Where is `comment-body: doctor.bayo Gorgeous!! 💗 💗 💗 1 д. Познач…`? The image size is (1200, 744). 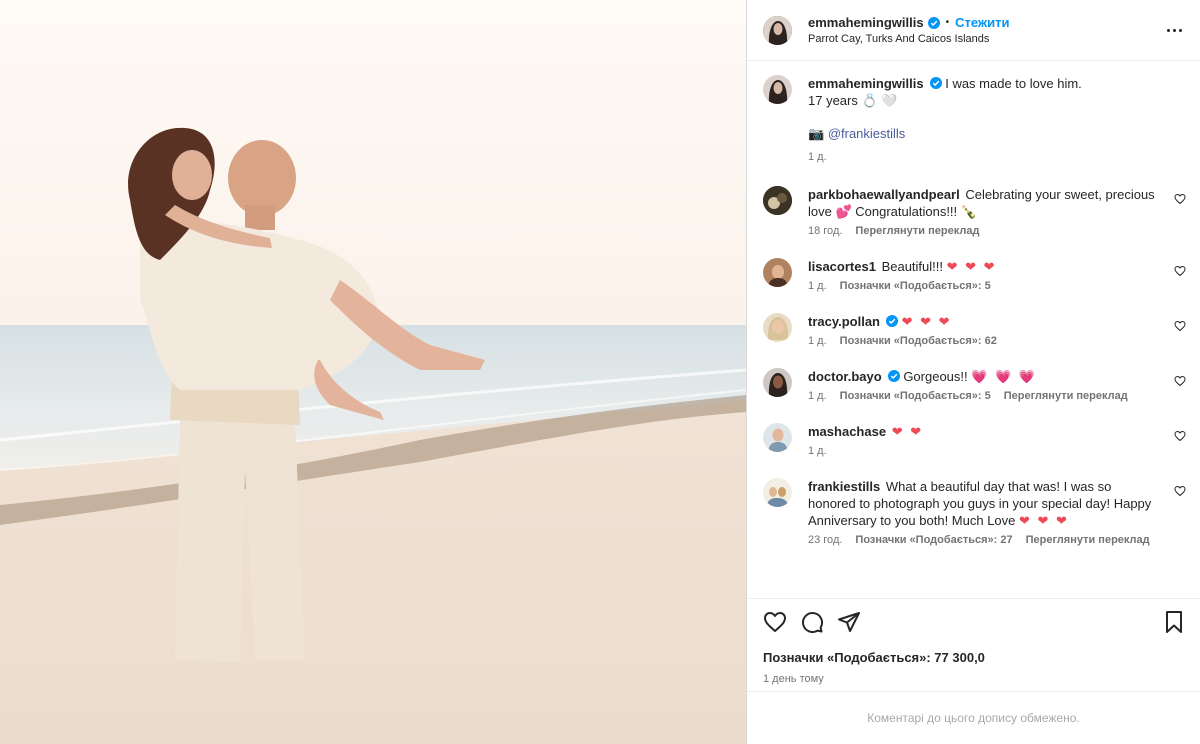 comment-body: doctor.bayo Gorgeous!! 💗 💗 💗 1 д. Познач… is located at coordinates (997, 385).